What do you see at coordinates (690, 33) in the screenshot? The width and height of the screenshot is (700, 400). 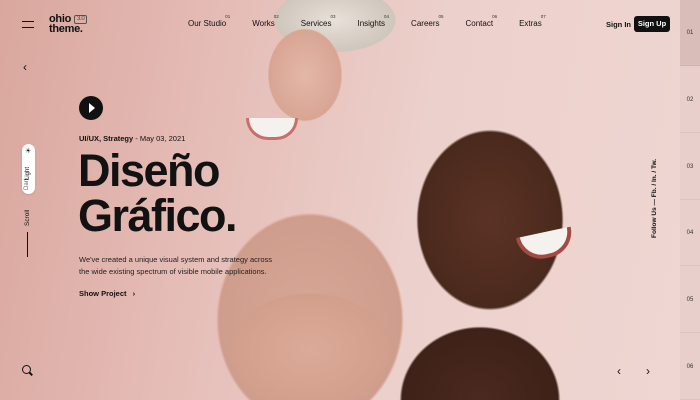 I see `slide-index-item: 01` at bounding box center [690, 33].